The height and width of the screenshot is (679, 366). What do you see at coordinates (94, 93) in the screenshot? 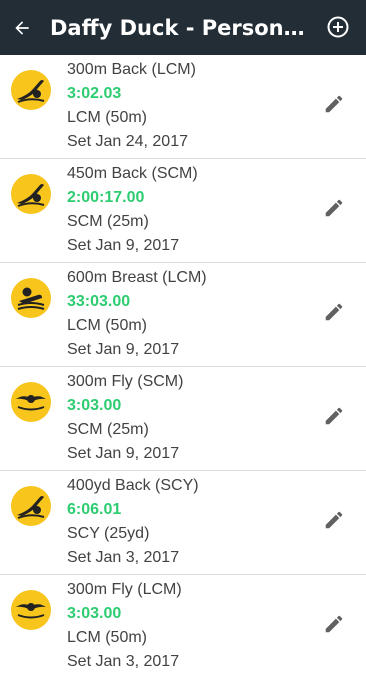
I see `record-time: 3:02.03` at bounding box center [94, 93].